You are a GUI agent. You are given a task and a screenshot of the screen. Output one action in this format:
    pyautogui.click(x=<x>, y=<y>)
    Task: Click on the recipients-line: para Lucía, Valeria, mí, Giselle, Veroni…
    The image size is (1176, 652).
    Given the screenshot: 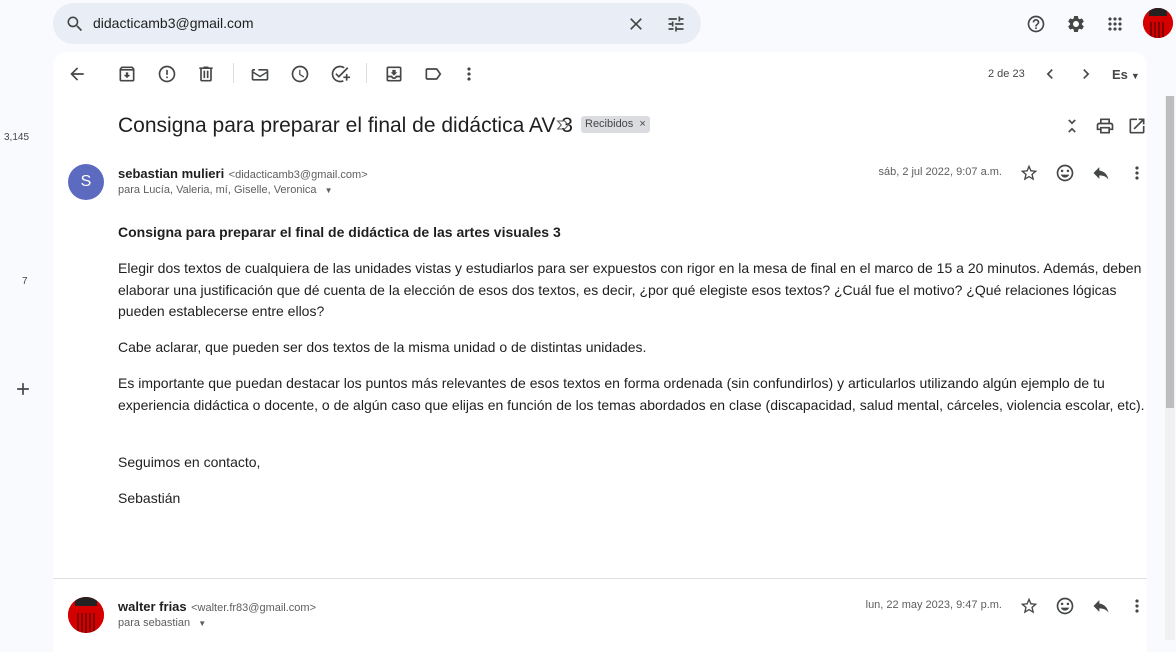 What is the action you would take?
    pyautogui.click(x=225, y=190)
    